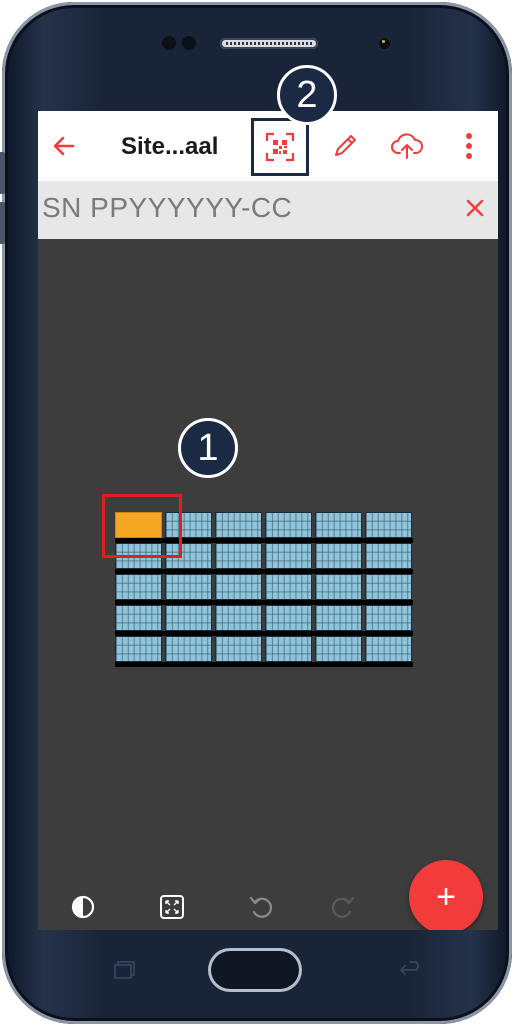  I want to click on more-vert-icon, so click(469, 146).